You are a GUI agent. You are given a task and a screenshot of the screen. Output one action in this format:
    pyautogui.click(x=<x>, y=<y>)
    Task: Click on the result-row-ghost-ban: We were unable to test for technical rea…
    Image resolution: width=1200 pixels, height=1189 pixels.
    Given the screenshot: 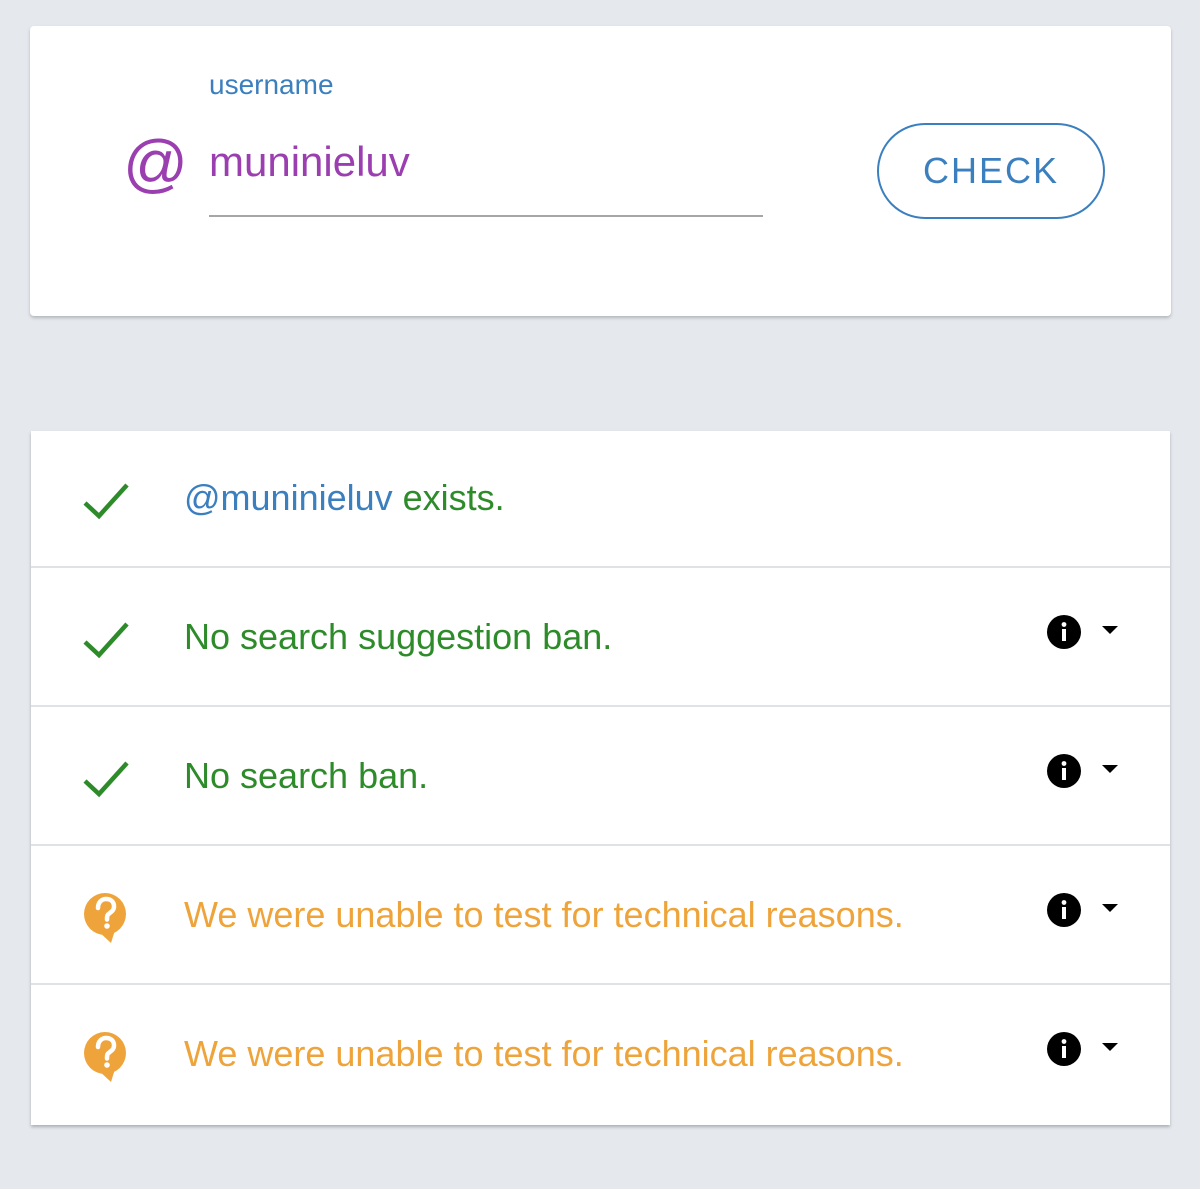 What is the action you would take?
    pyautogui.click(x=600, y=916)
    